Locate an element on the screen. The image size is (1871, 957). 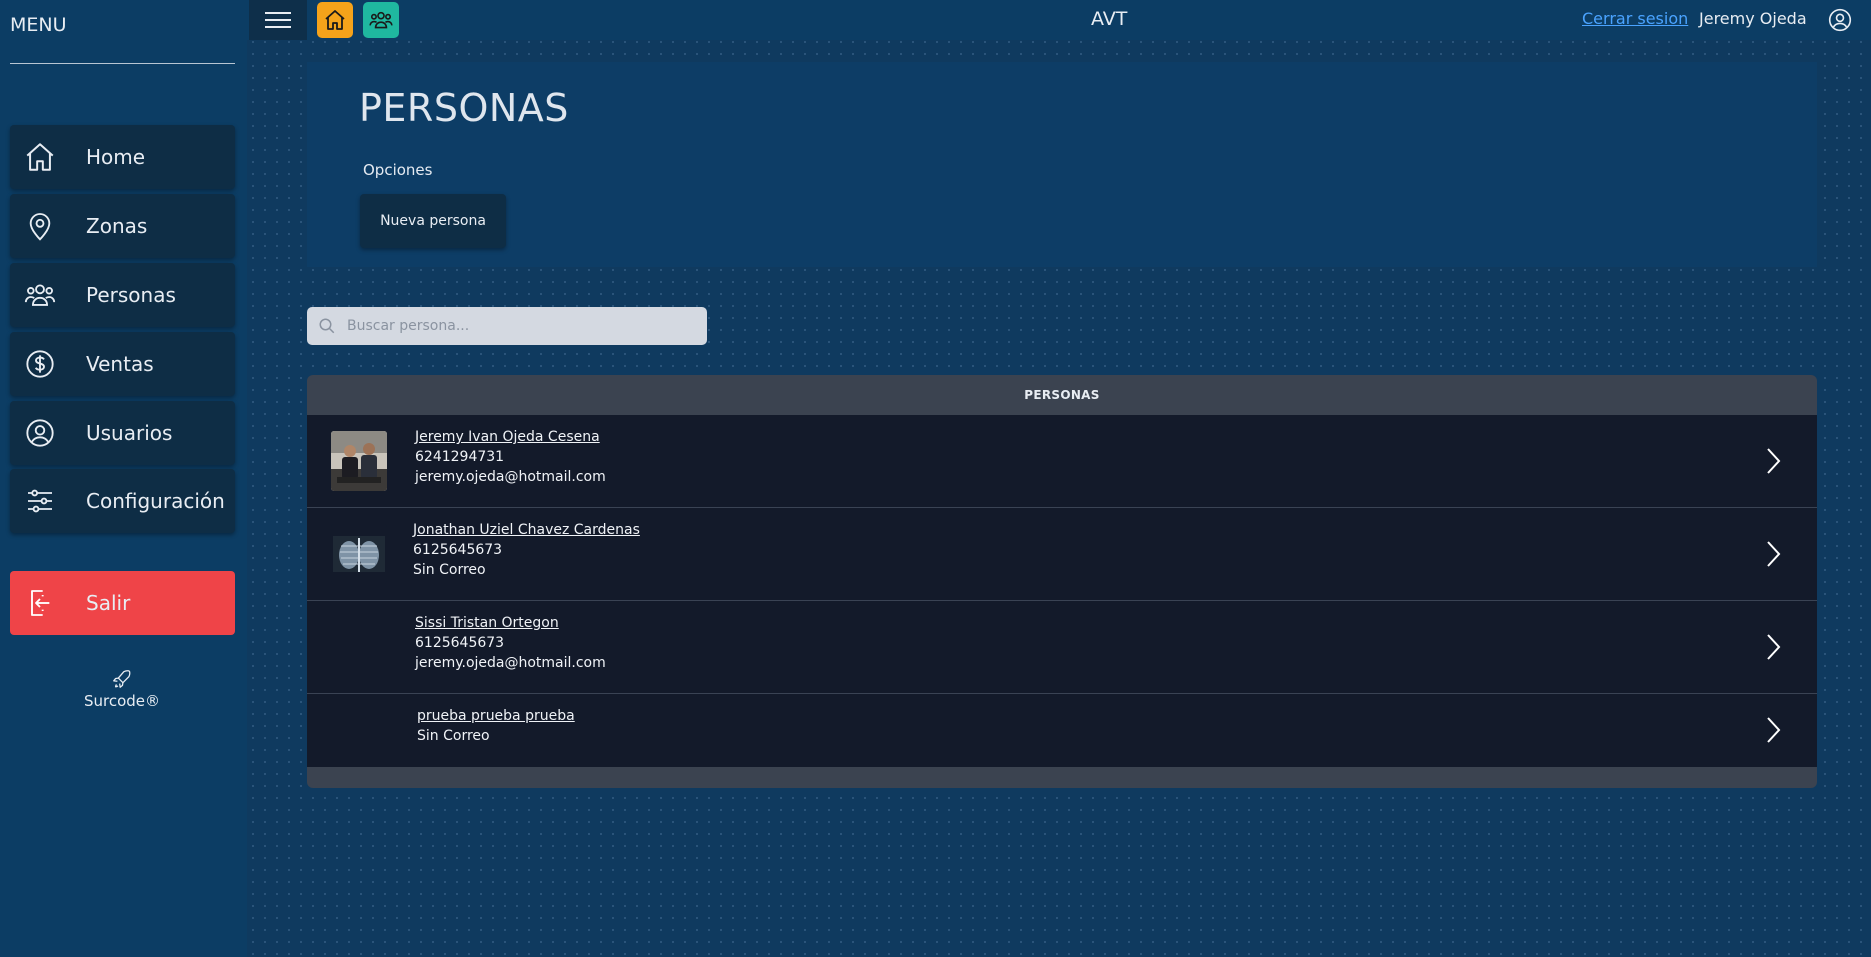
brand-label: Surcode® is located at coordinates (122, 701).